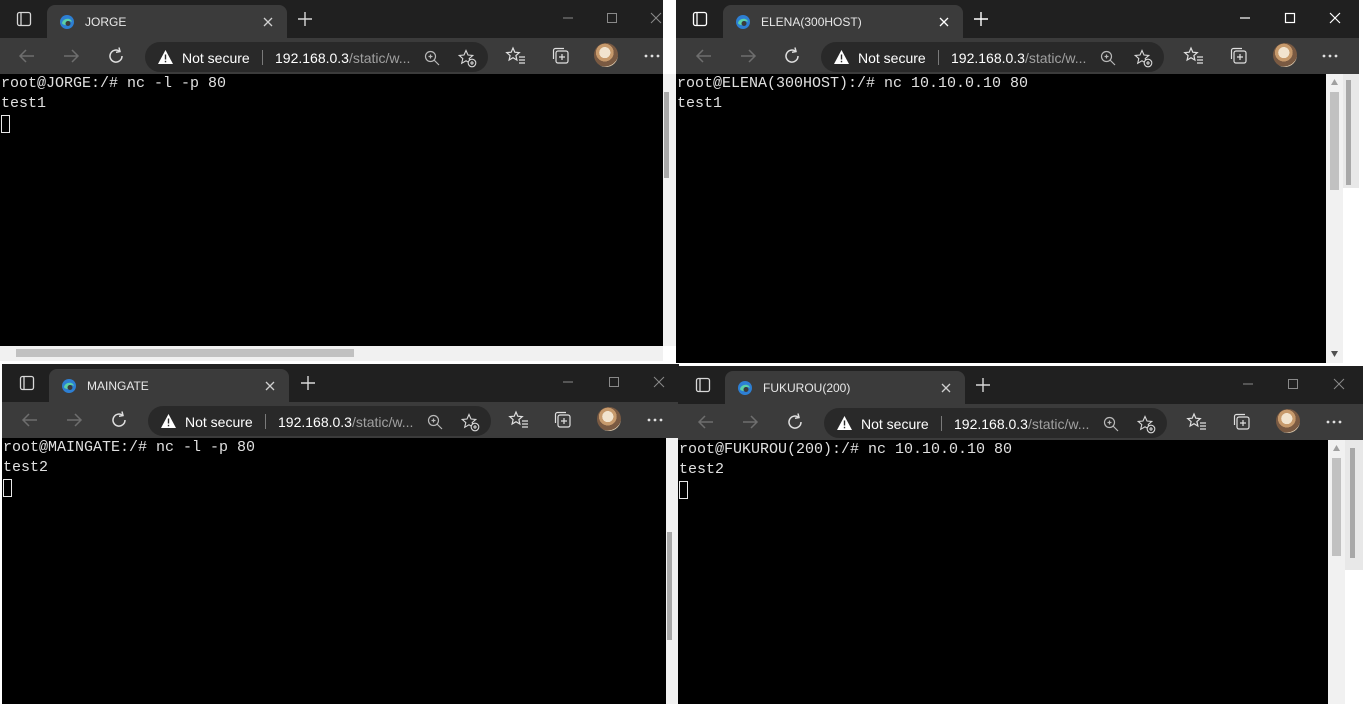 The width and height of the screenshot is (1365, 704). Describe the element at coordinates (7, 488) in the screenshot. I see `terminal-cursor` at that location.